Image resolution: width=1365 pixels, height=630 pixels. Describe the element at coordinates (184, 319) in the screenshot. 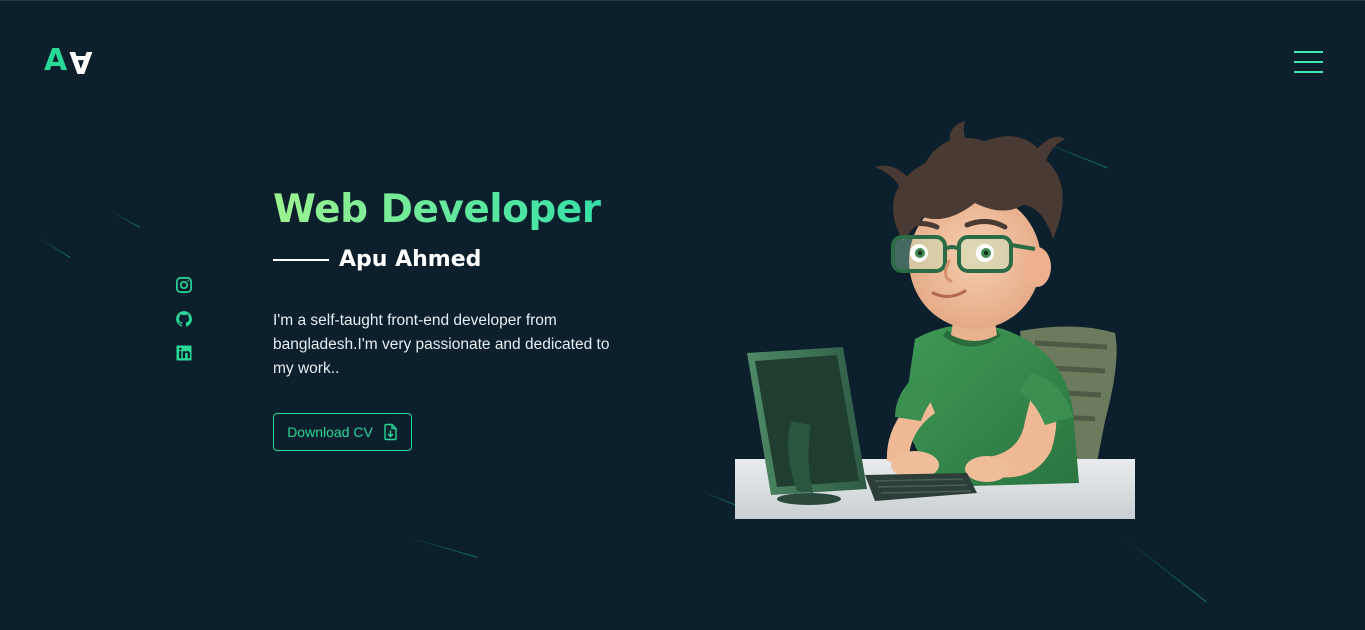

I see `github-icon` at that location.